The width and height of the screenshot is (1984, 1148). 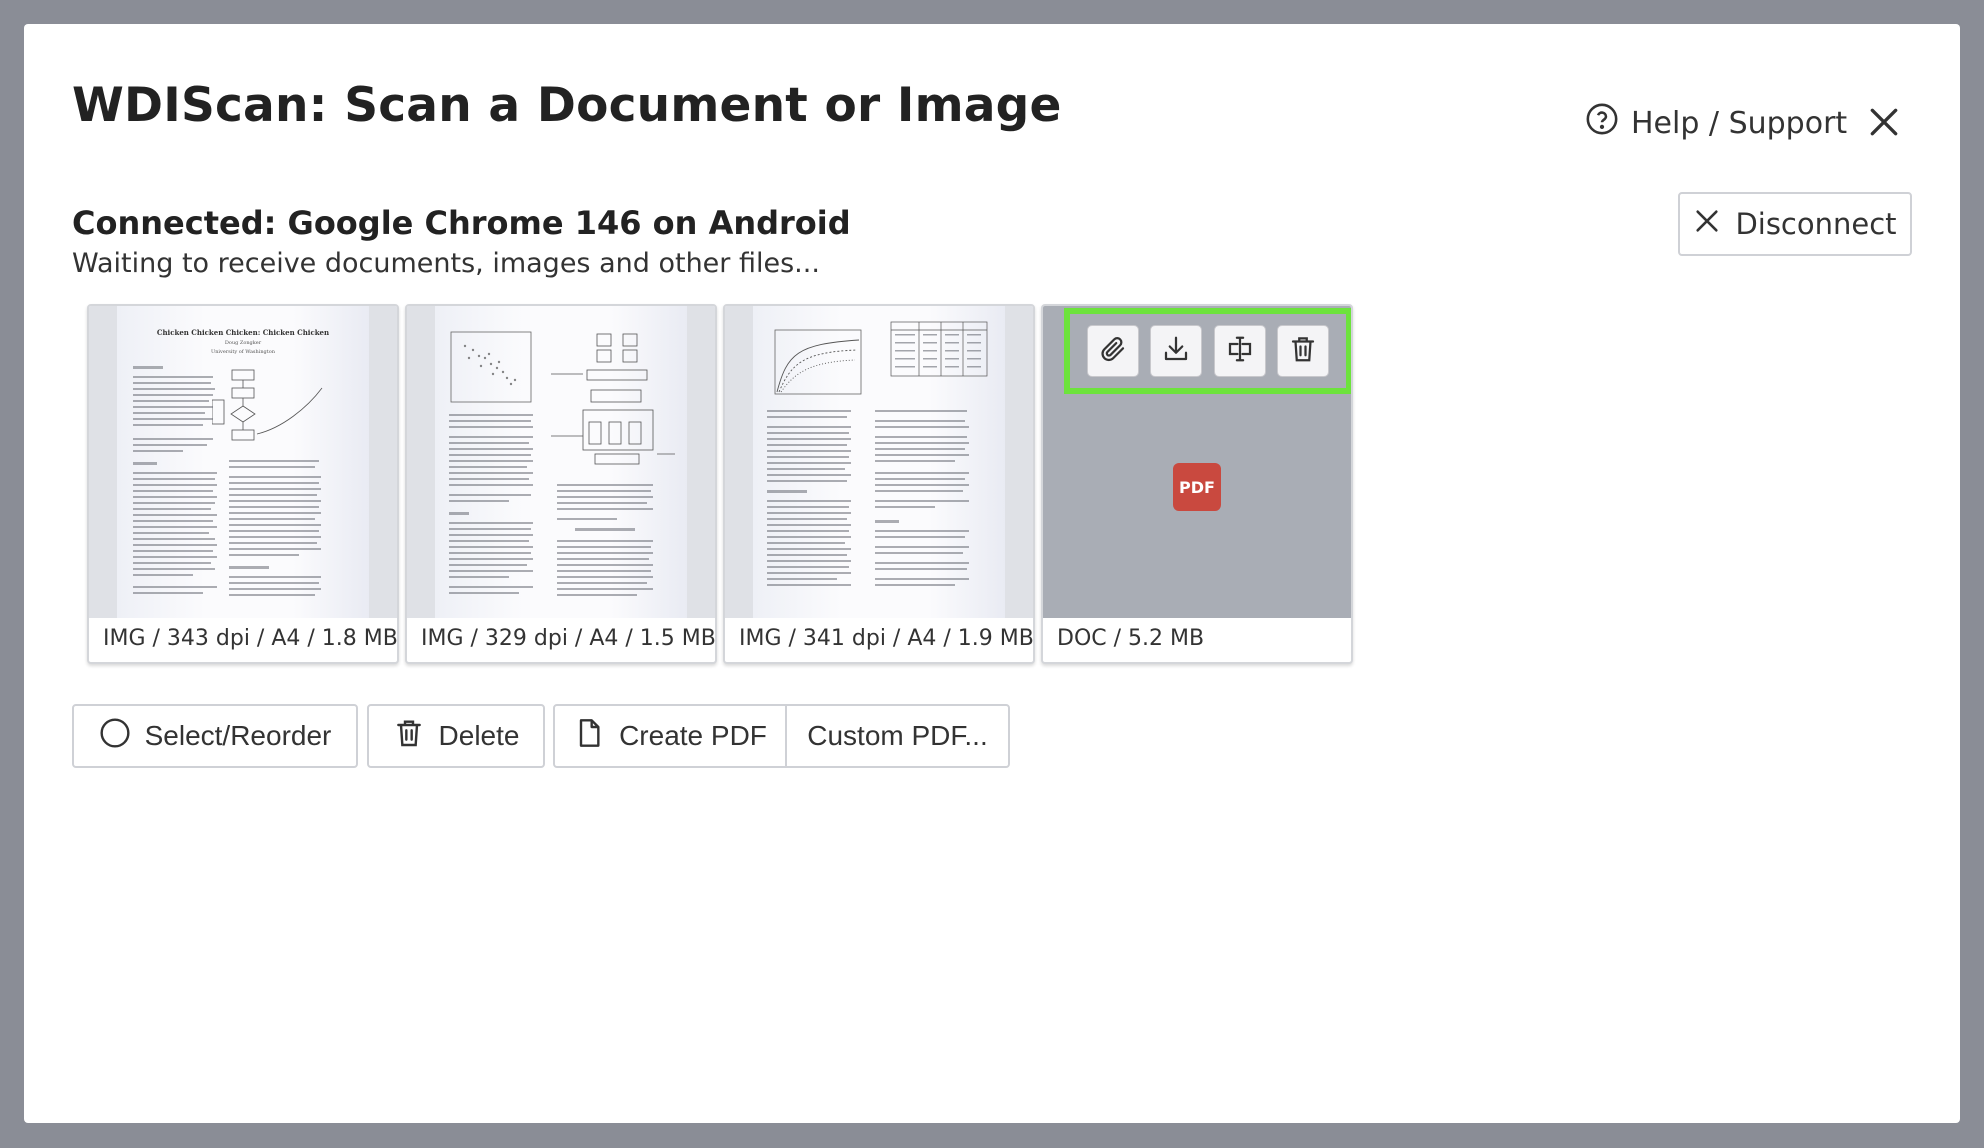 What do you see at coordinates (1131, 638) in the screenshot?
I see `file-caption: DOC / 5.2 MB` at bounding box center [1131, 638].